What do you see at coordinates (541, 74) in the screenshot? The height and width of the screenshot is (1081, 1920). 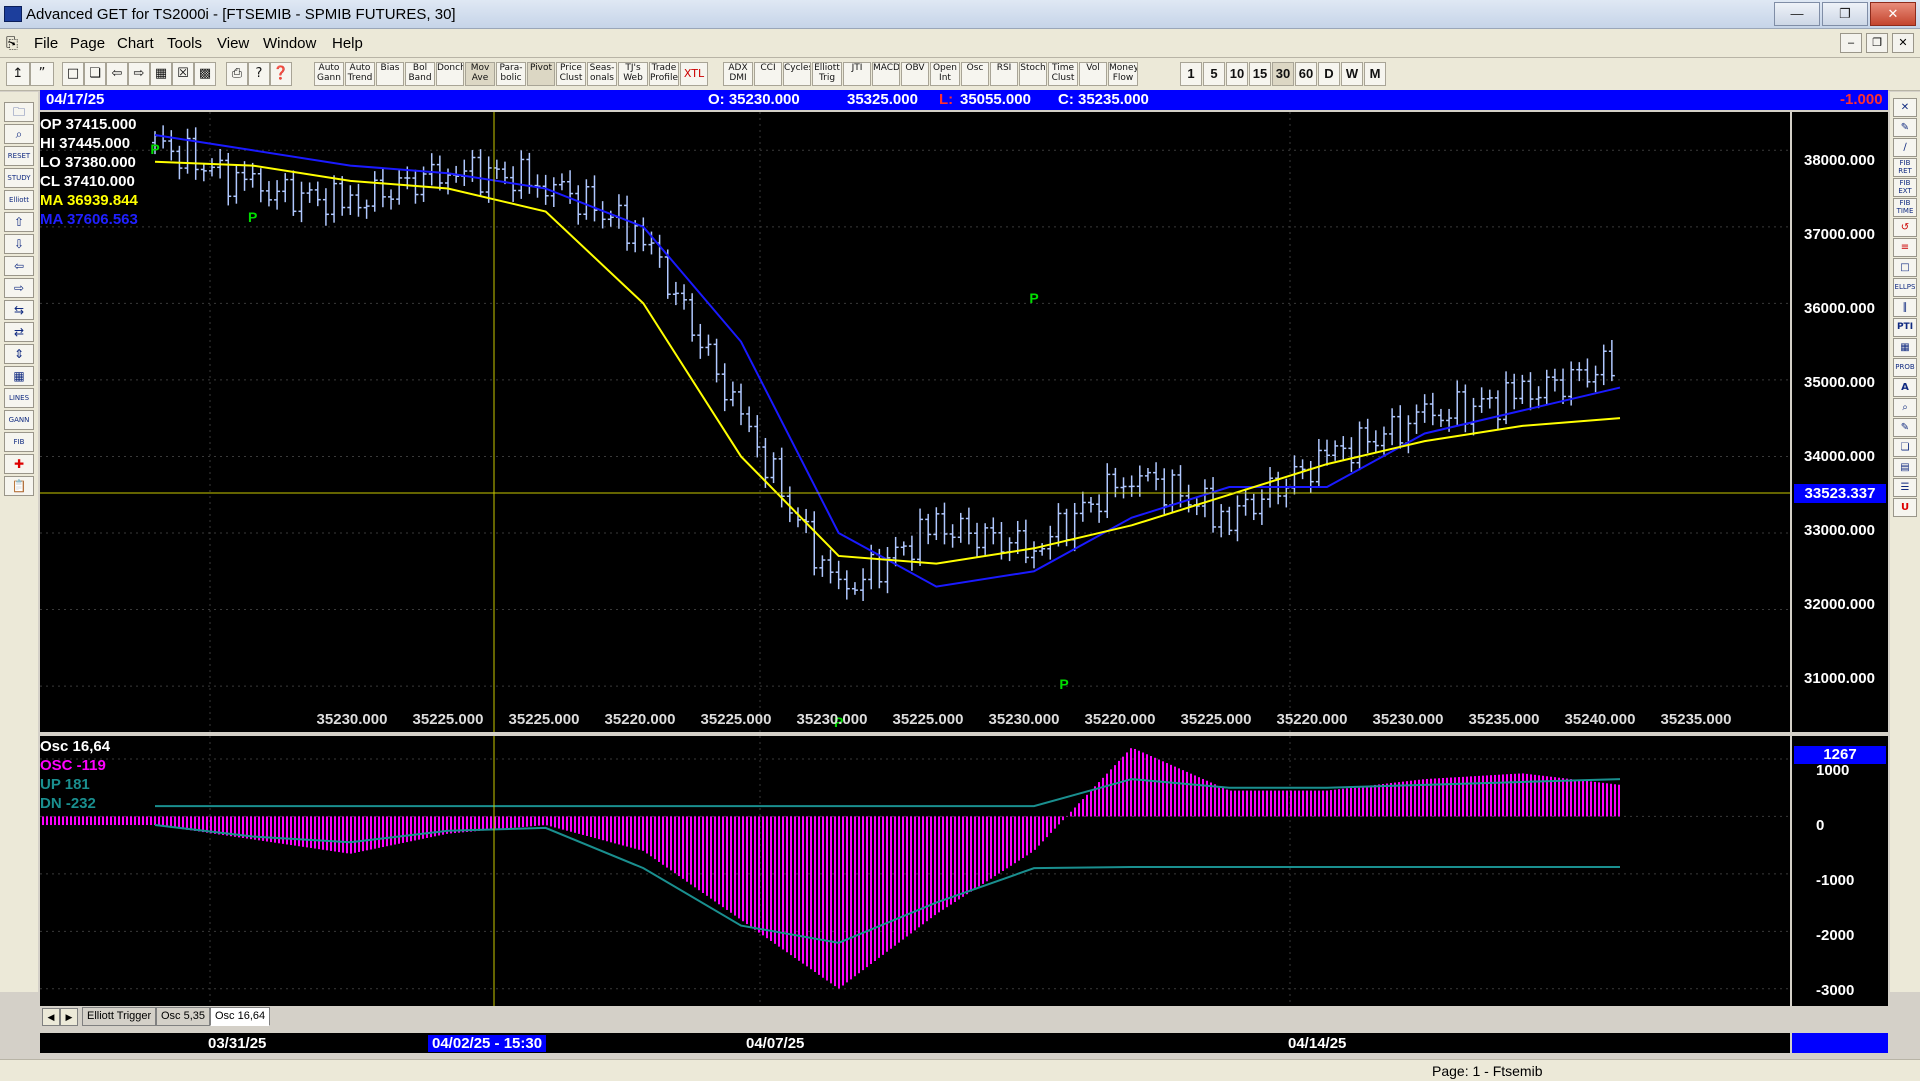 I see `study-button-pivot: Pivot` at bounding box center [541, 74].